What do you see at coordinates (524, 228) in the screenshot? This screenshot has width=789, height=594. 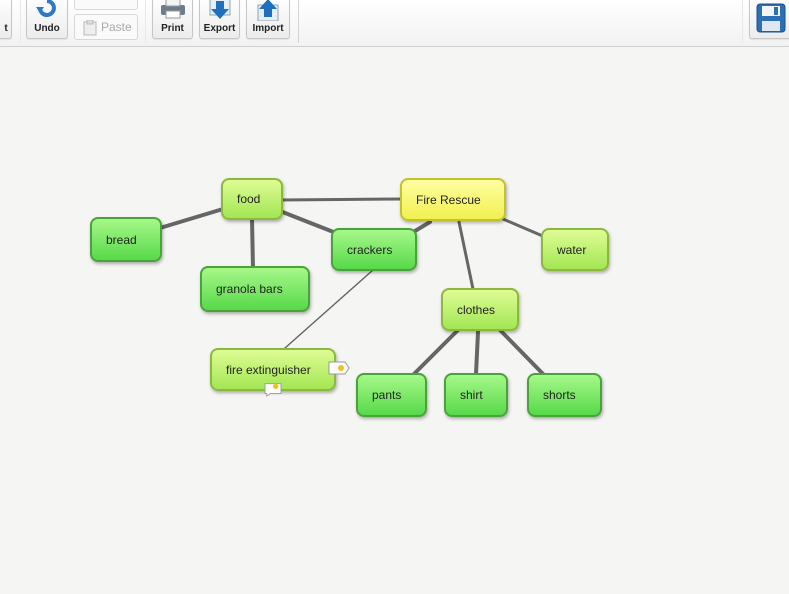 I see `link-fire-rescue-water` at bounding box center [524, 228].